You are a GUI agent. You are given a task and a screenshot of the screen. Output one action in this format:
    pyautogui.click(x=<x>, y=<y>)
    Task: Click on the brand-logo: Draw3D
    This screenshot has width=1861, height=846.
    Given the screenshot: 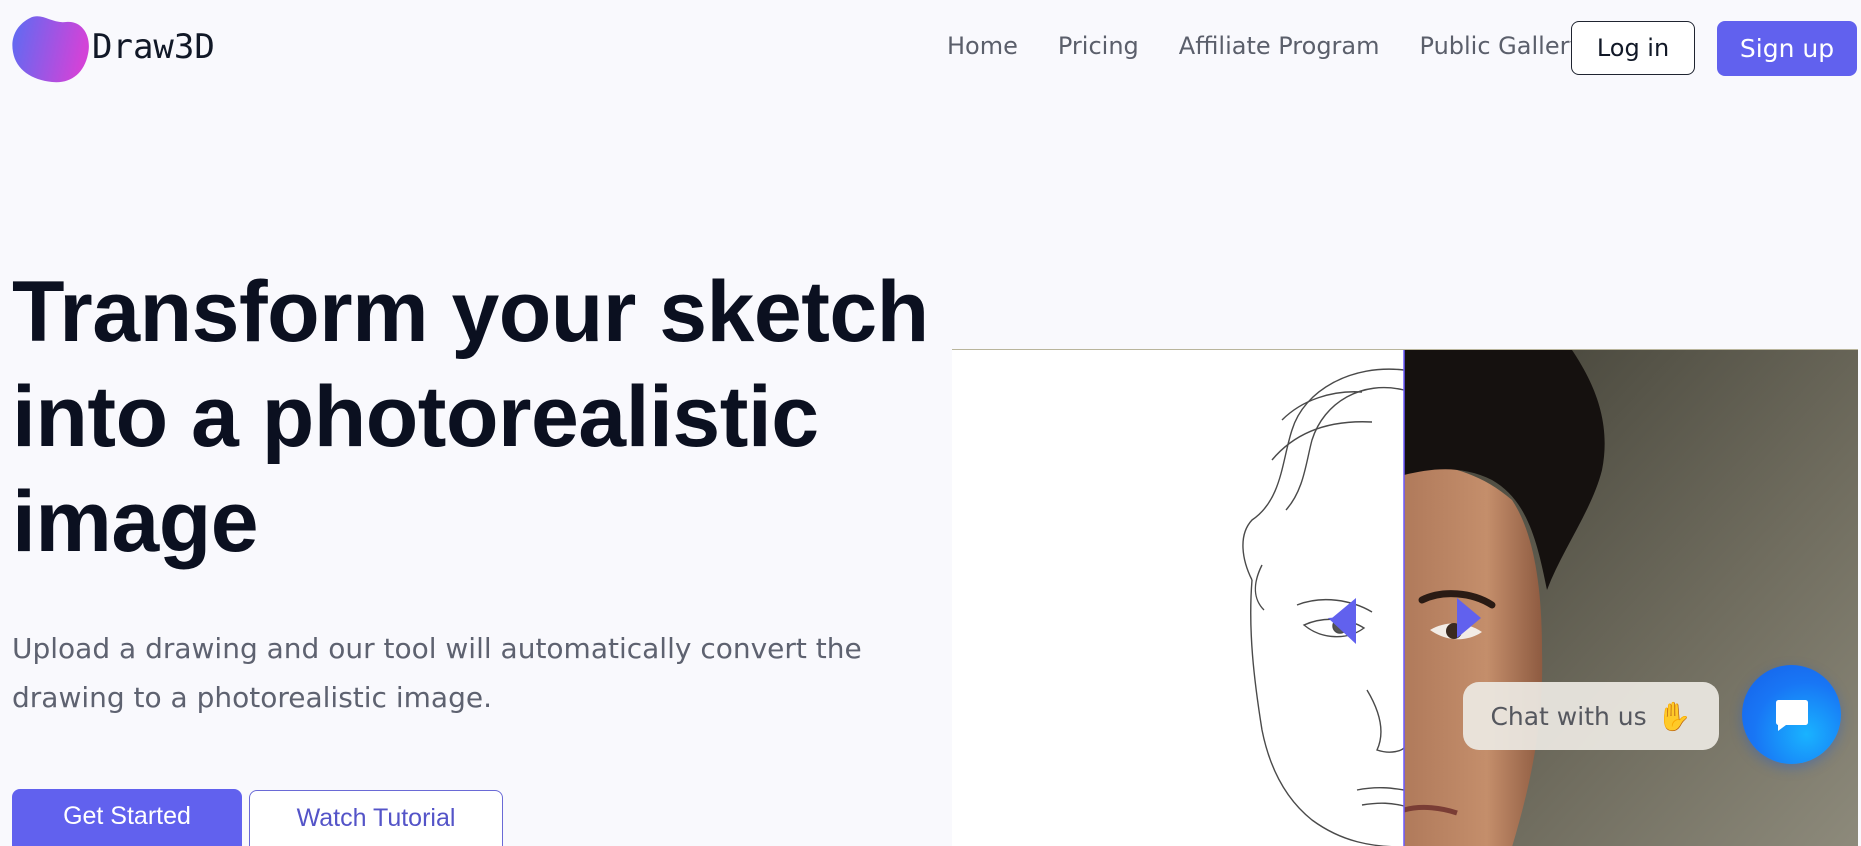 What is the action you would take?
    pyautogui.click(x=113, y=49)
    